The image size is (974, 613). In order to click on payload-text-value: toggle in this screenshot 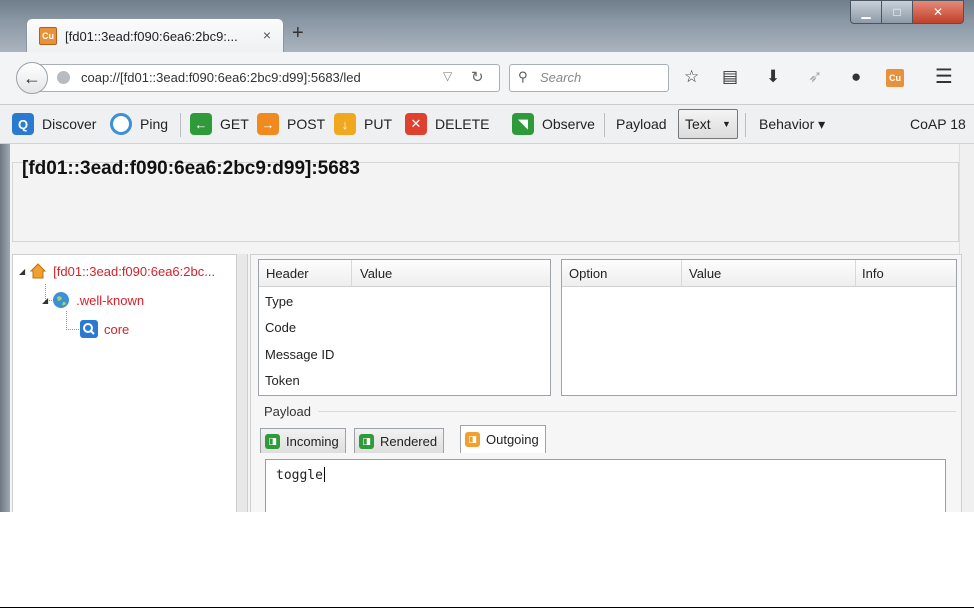, I will do `click(299, 475)`.